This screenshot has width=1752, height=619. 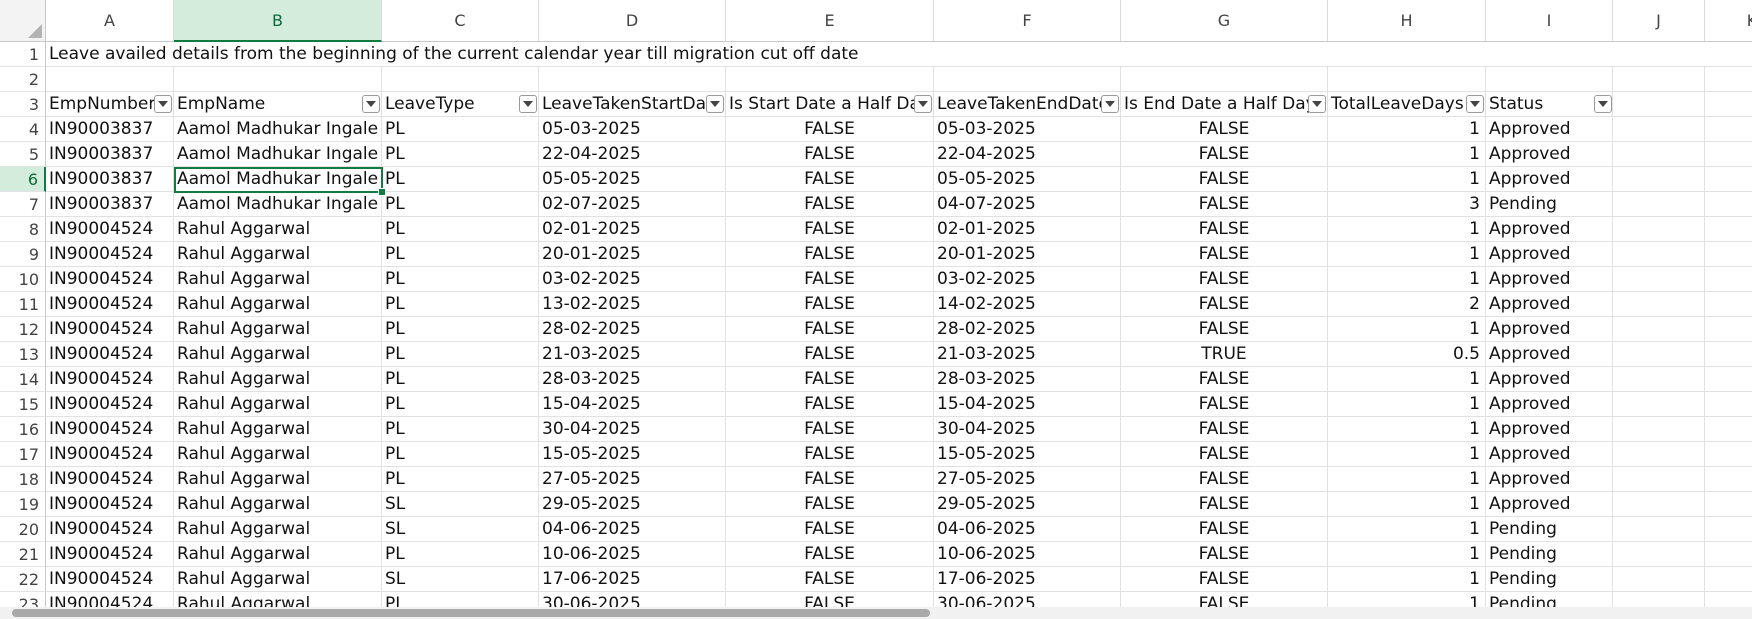 What do you see at coordinates (632, 329) in the screenshot?
I see `table-cell: 28-02-2025` at bounding box center [632, 329].